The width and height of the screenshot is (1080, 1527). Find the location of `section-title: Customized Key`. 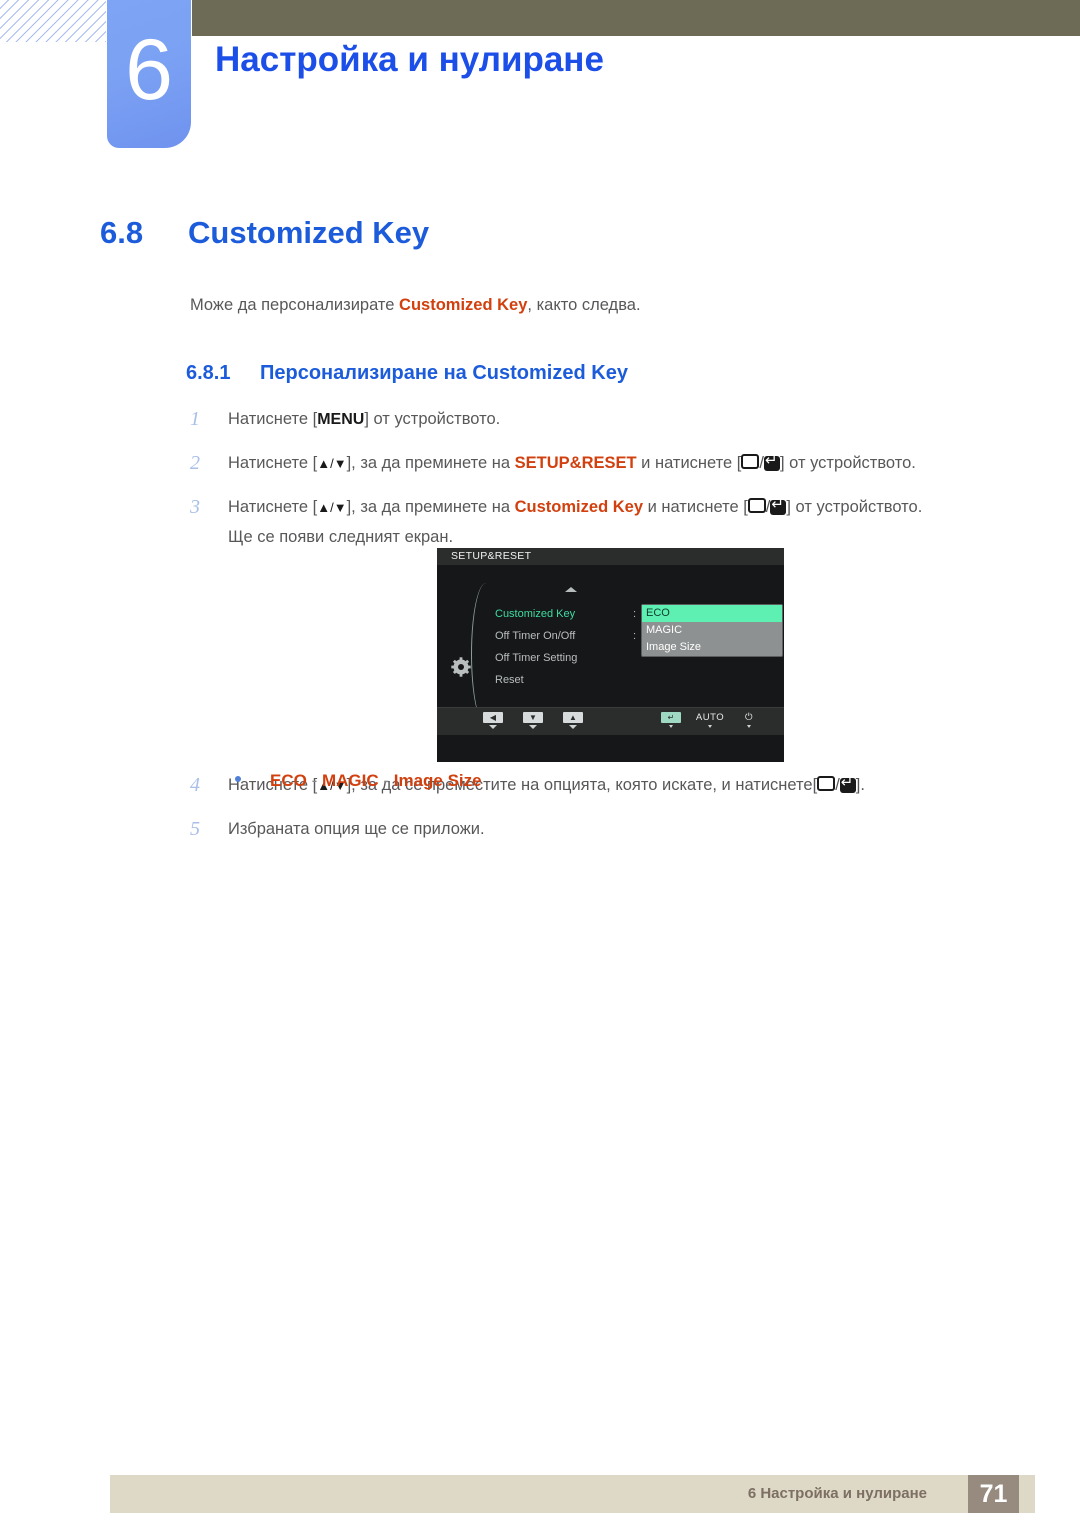

section-title: Customized Key is located at coordinates (309, 232).